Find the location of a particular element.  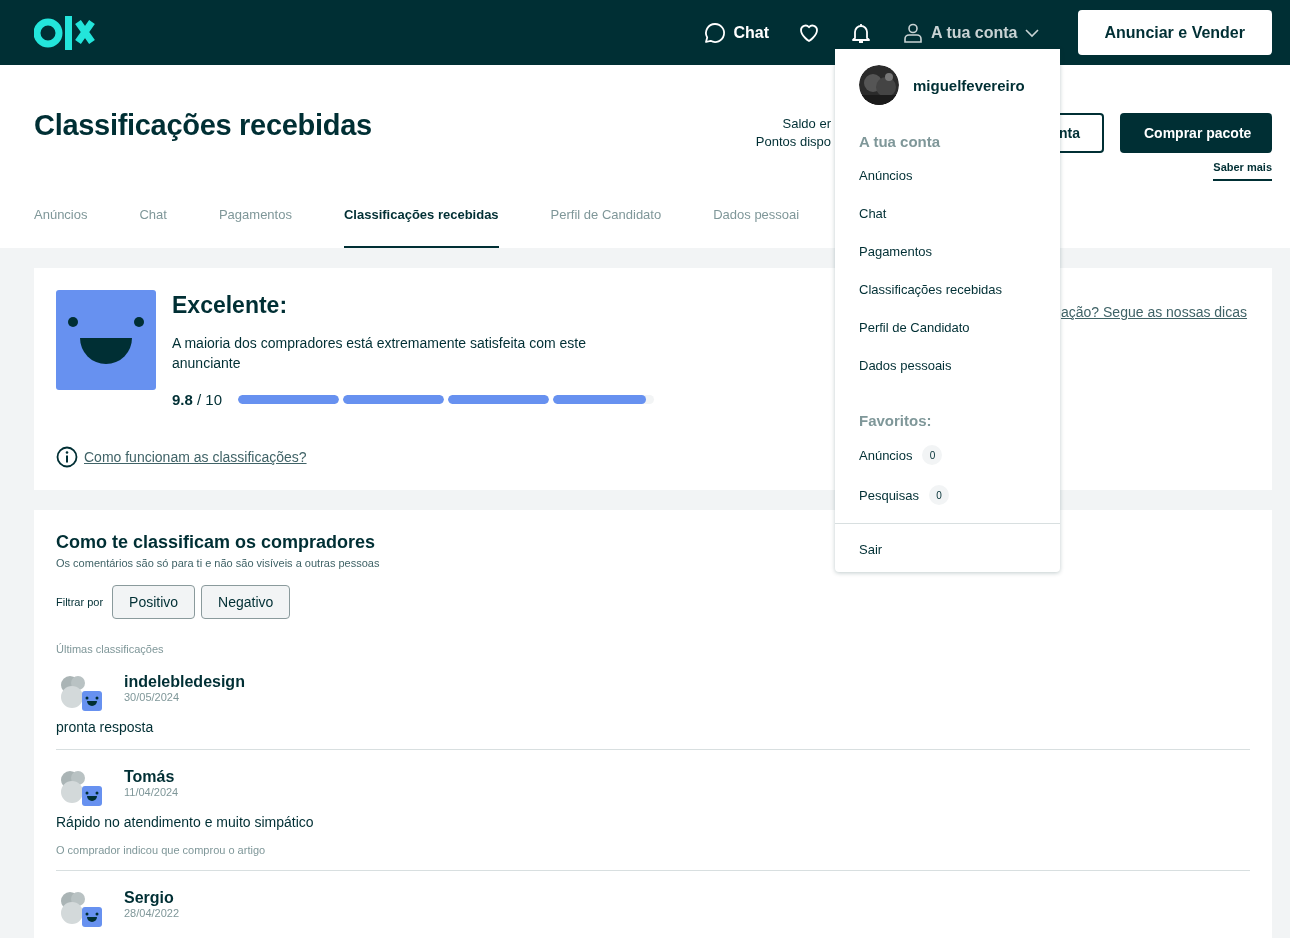

chat-link: Chat is located at coordinates (736, 32).